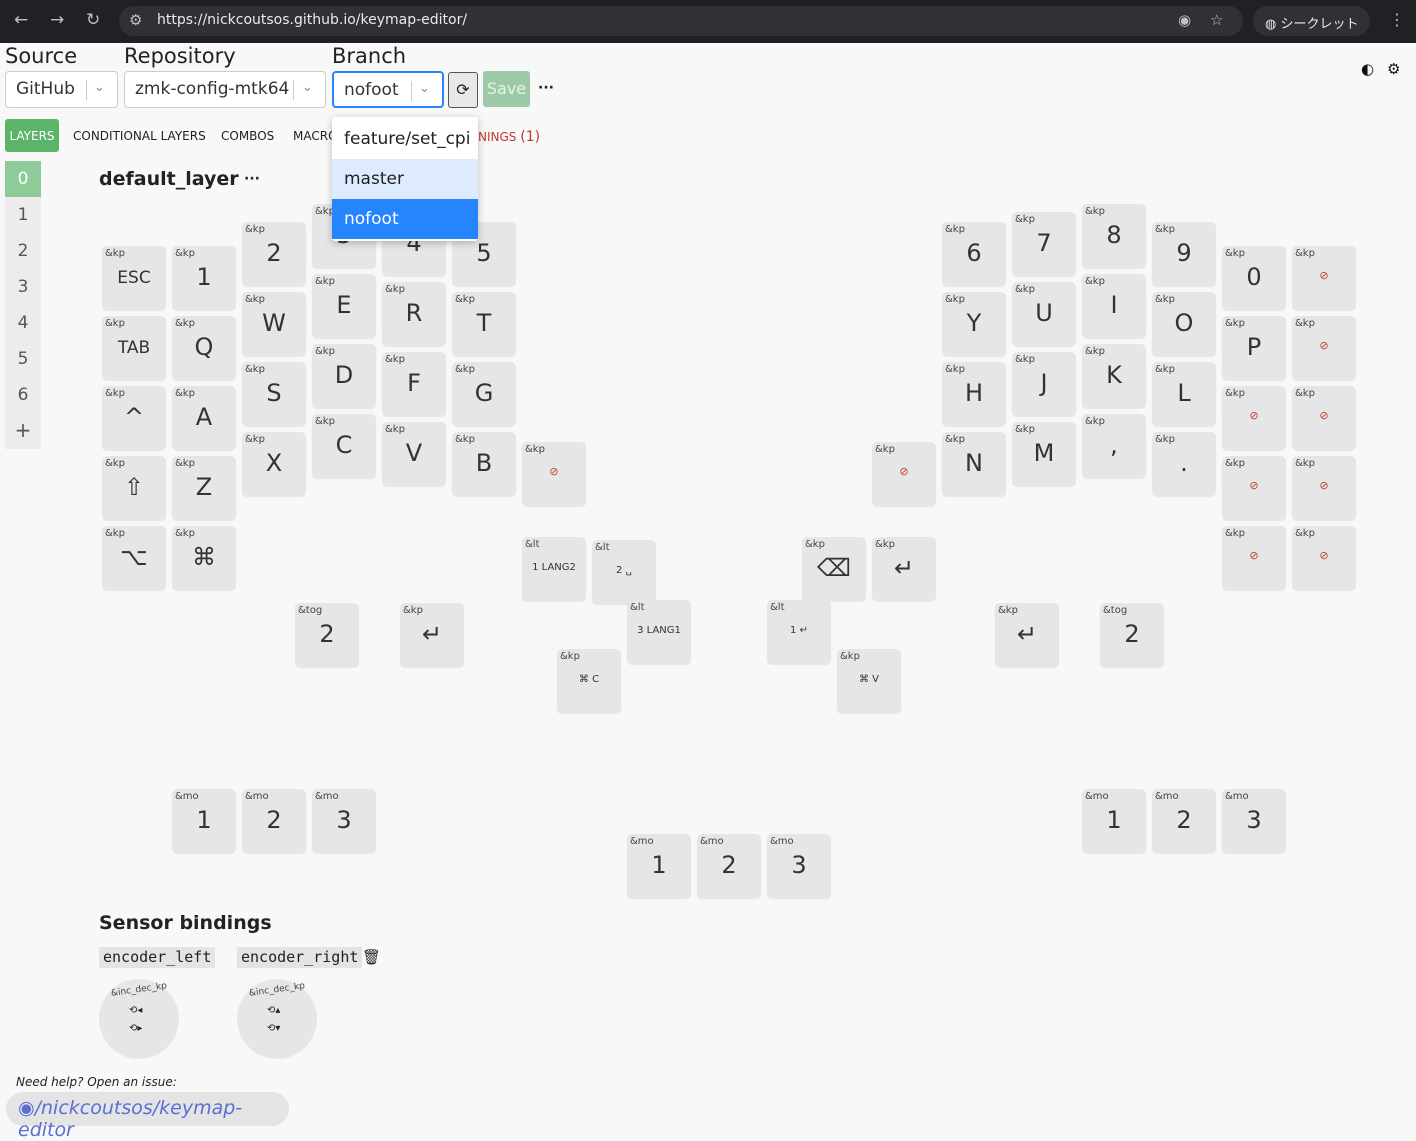 The width and height of the screenshot is (1416, 1141). What do you see at coordinates (1254, 348) in the screenshot?
I see `key: &kp P` at bounding box center [1254, 348].